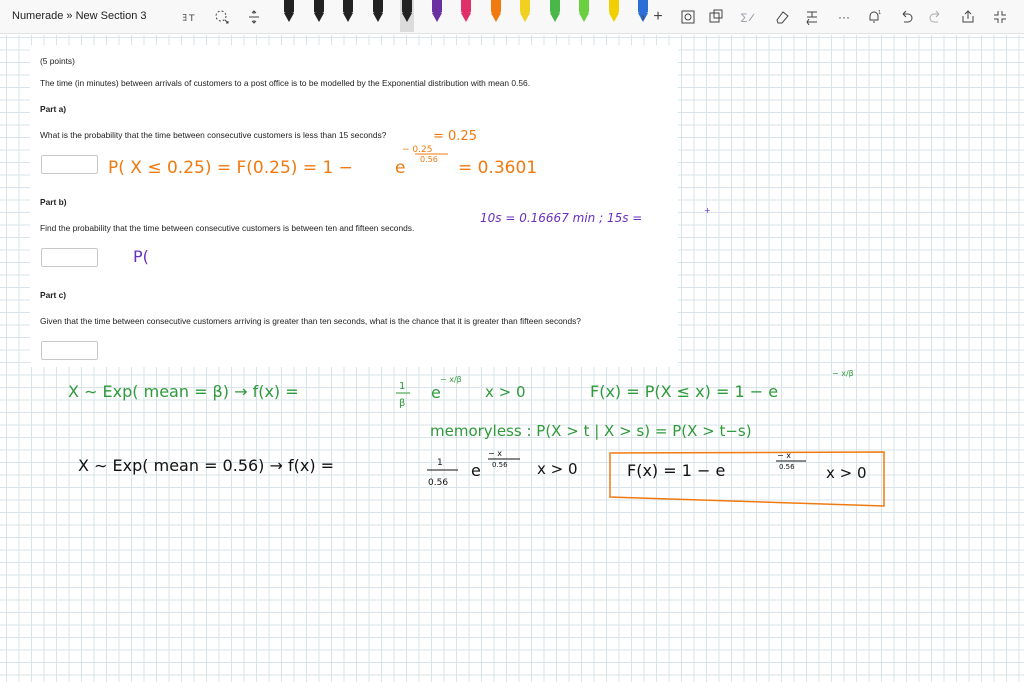  What do you see at coordinates (936, 17) in the screenshot?
I see `redo-icon` at bounding box center [936, 17].